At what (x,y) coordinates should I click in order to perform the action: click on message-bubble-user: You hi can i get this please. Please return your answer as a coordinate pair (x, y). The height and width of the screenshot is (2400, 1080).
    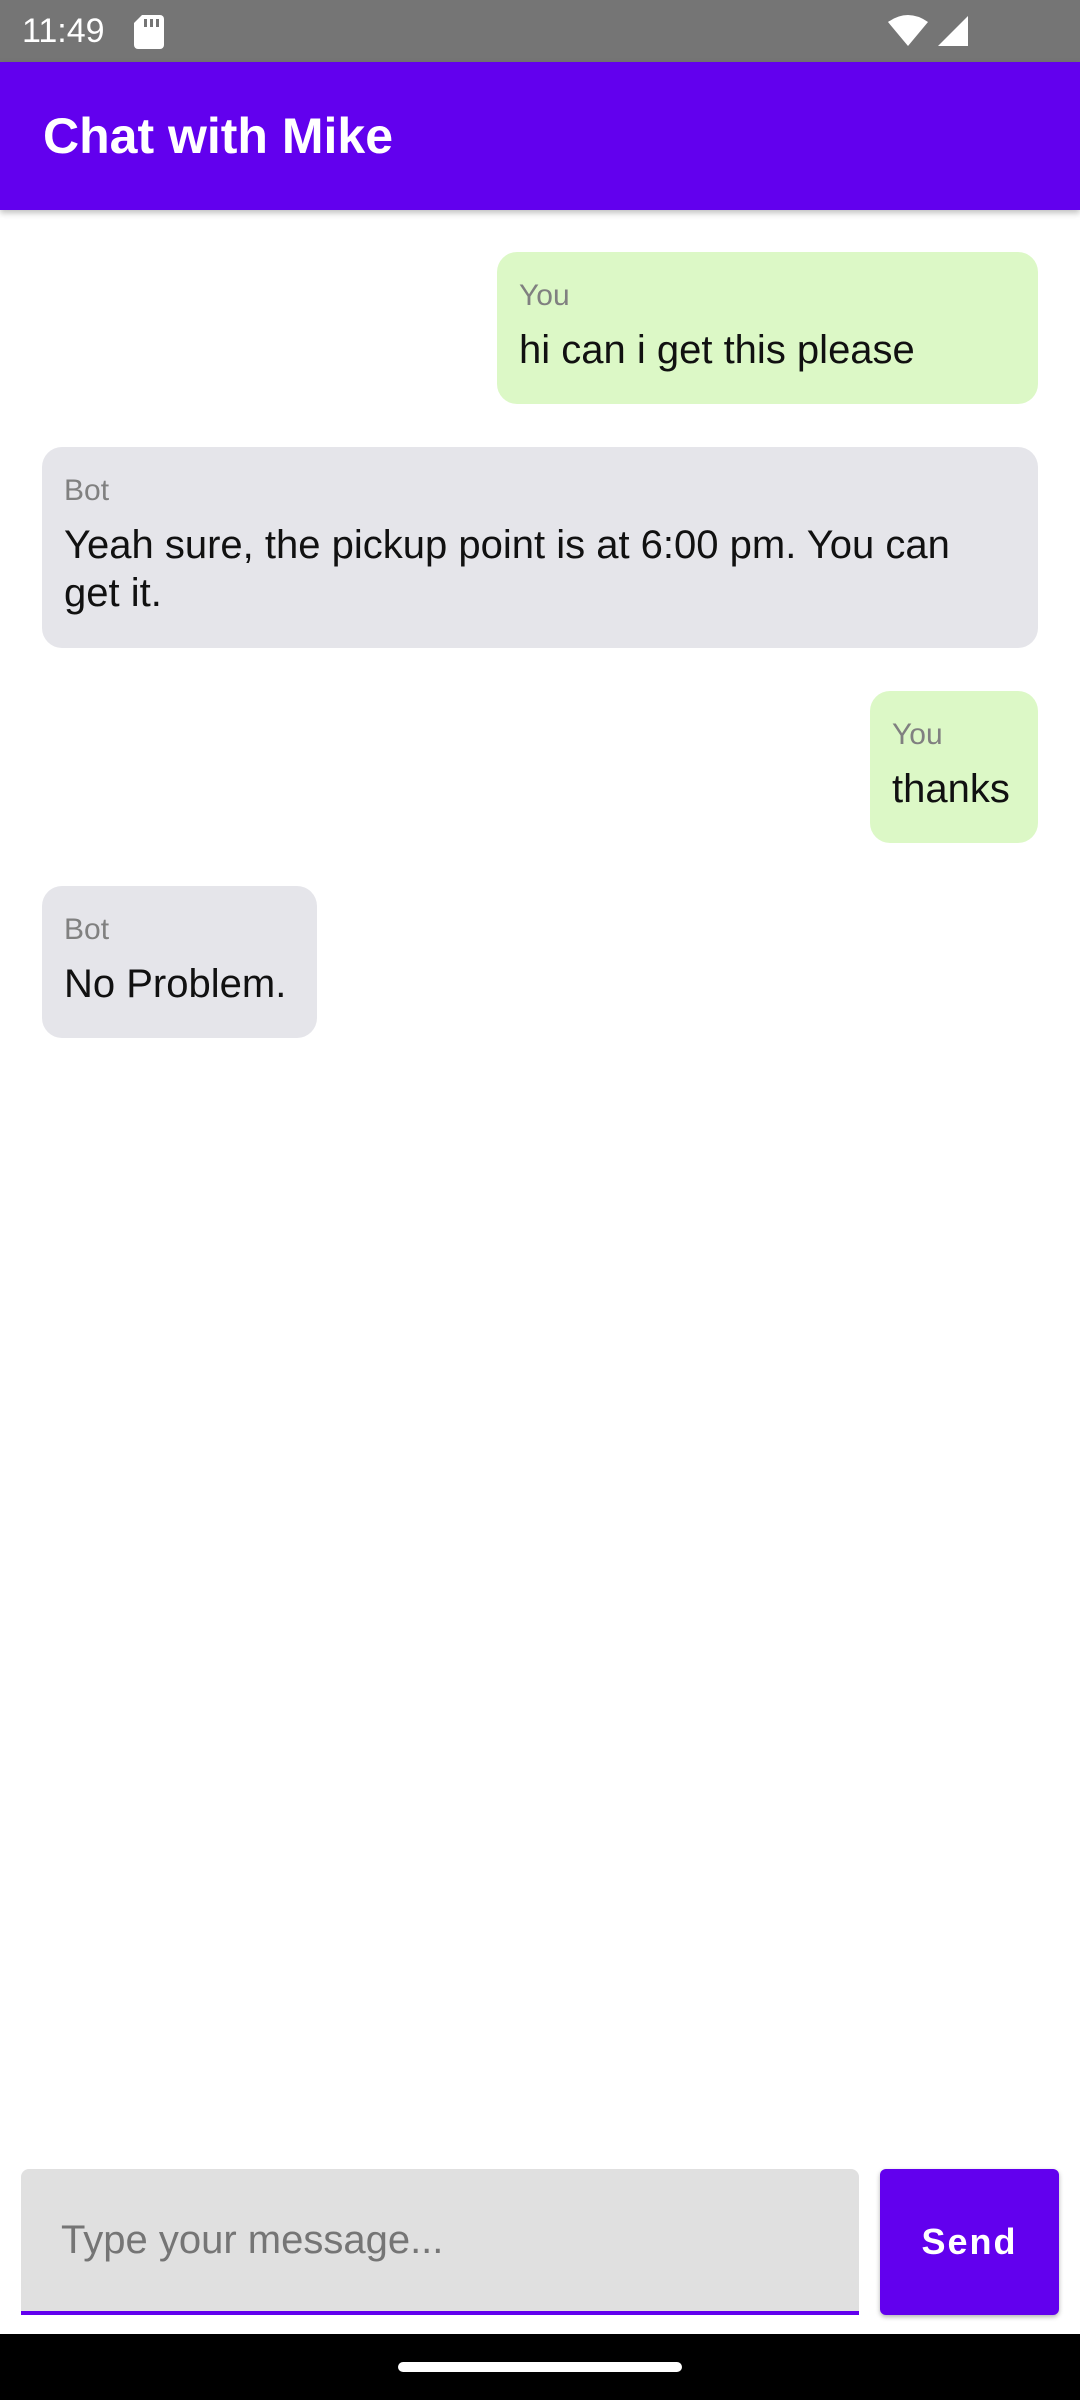
    Looking at the image, I should click on (767, 328).